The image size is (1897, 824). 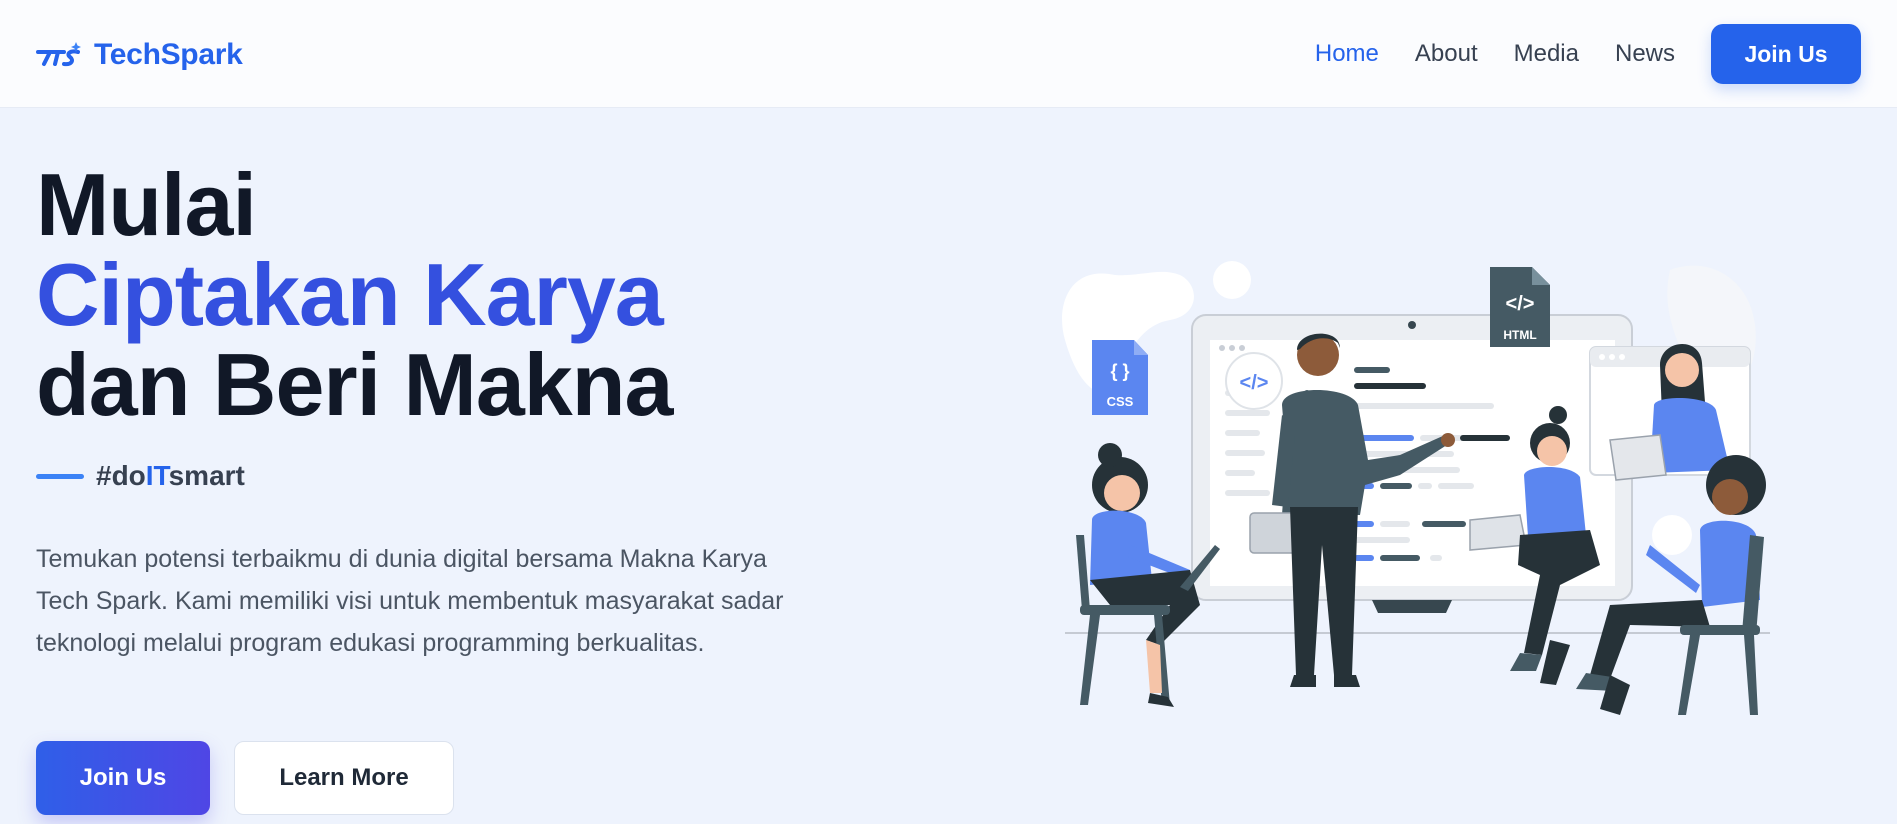 I want to click on nav-join-button: Join Us, so click(x=1786, y=54).